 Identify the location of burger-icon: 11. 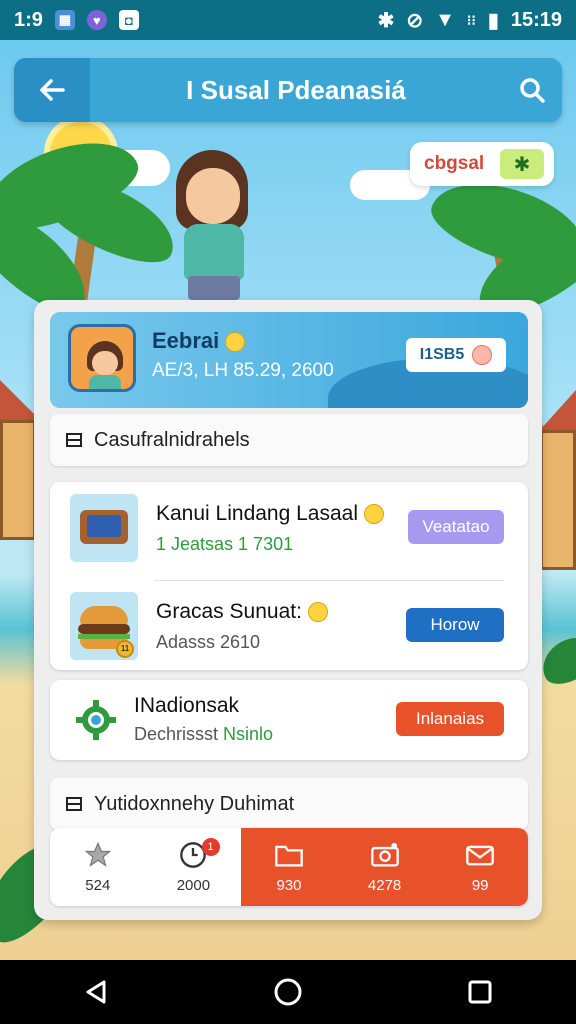
(104, 626).